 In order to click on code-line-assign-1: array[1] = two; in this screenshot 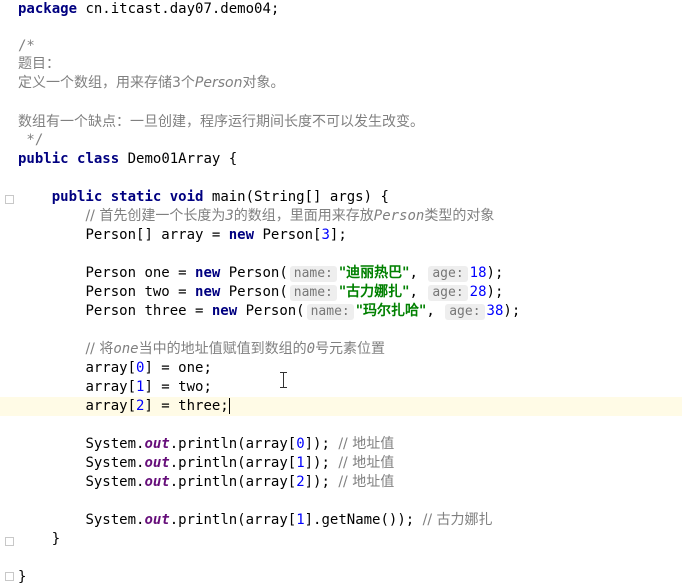, I will do `click(350, 387)`.